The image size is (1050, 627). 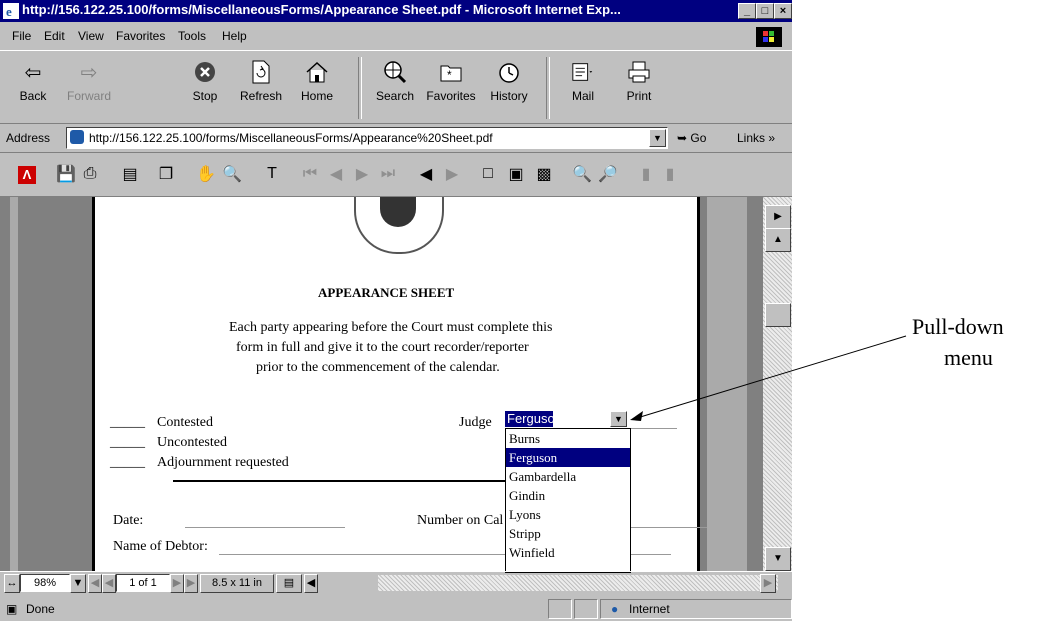 What do you see at coordinates (768, 378) in the screenshot?
I see `callout-arrow` at bounding box center [768, 378].